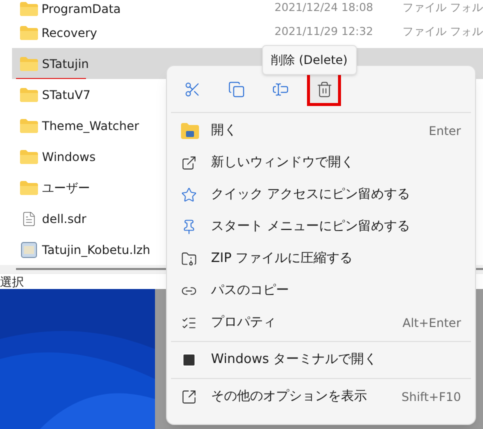 Image resolution: width=483 pixels, height=429 pixels. Describe the element at coordinates (444, 131) in the screenshot. I see `shortcut-text: Enter` at that location.